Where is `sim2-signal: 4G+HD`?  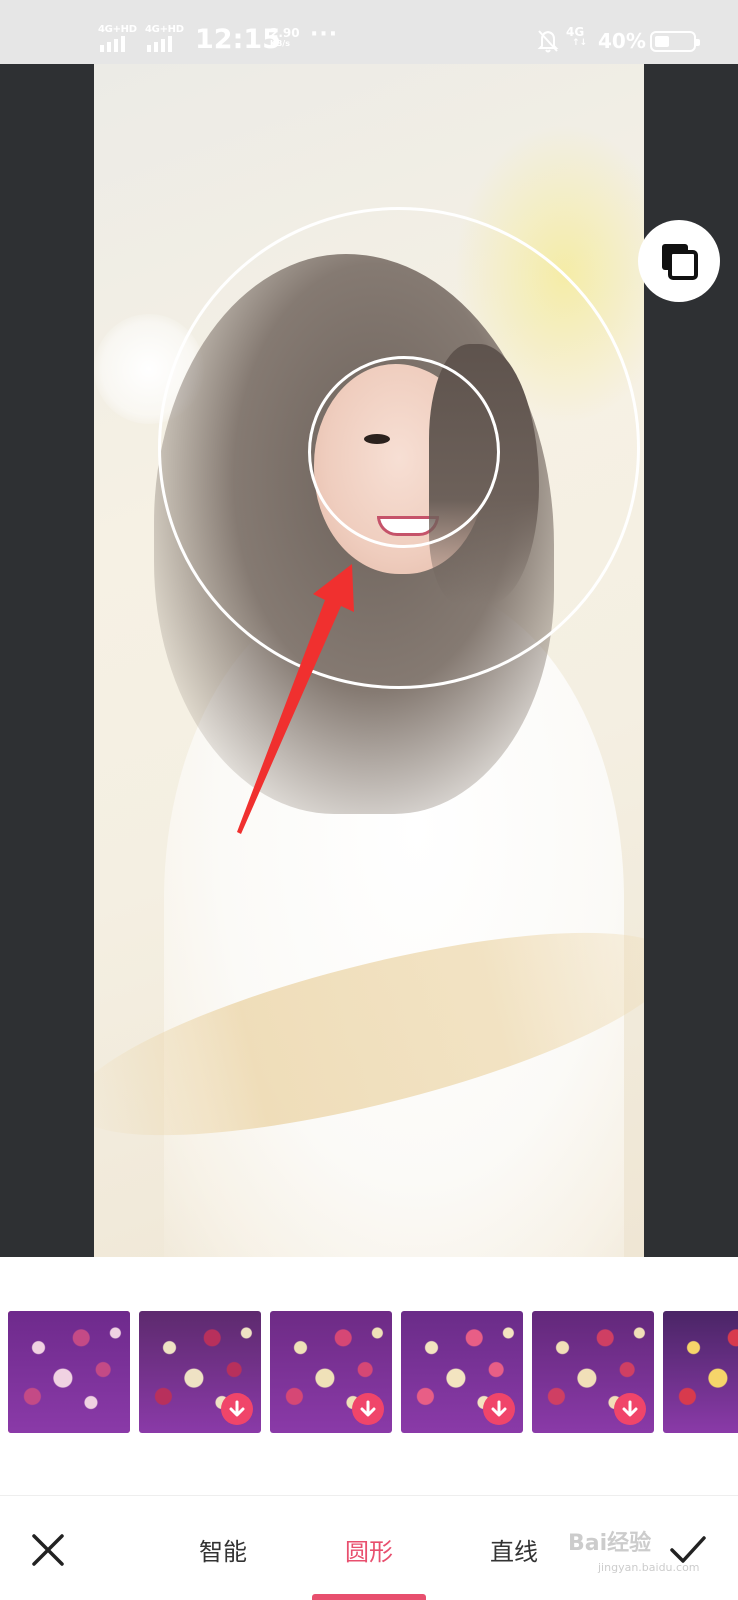
sim2-signal: 4G+HD is located at coordinates (164, 38).